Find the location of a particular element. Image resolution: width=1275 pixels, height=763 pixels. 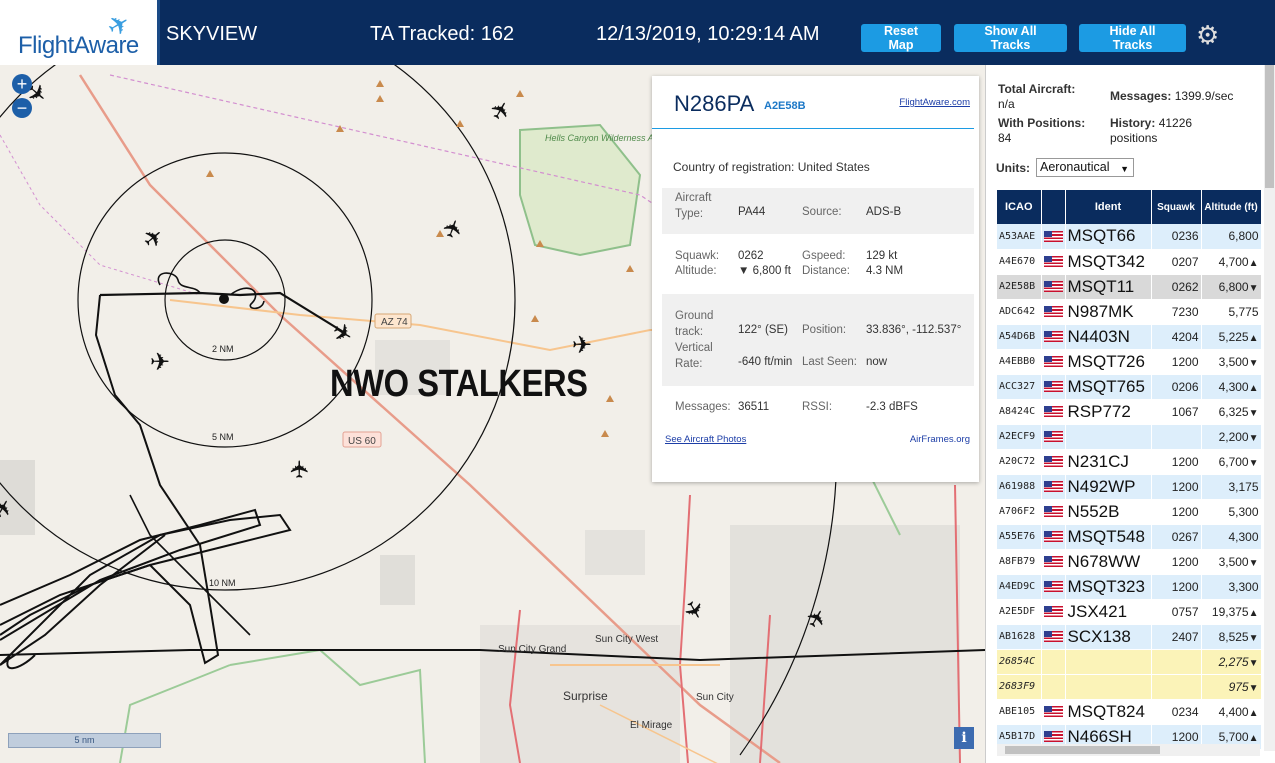

show-all-tracks-button: Show All Tracks is located at coordinates (1010, 38).